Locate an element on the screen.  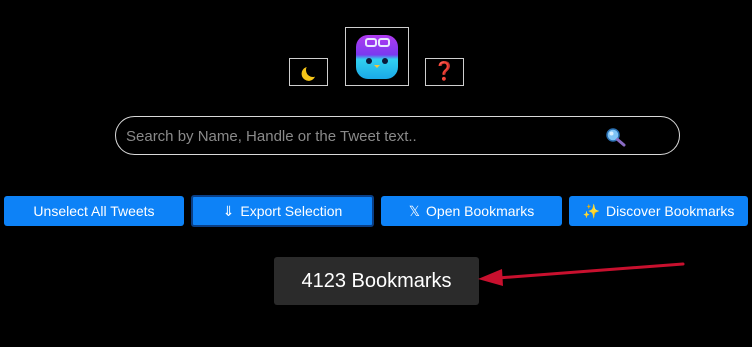
search-input is located at coordinates (361, 136).